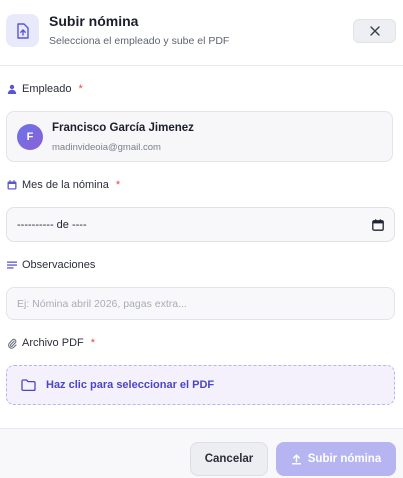 This screenshot has height=478, width=403. What do you see at coordinates (378, 225) in the screenshot?
I see `calendar-picker-icon` at bounding box center [378, 225].